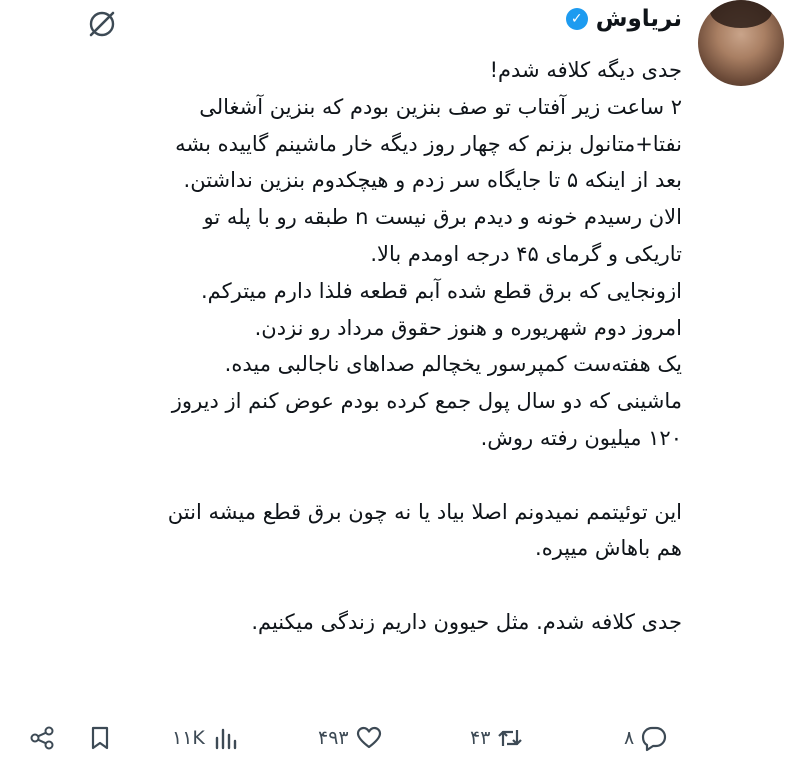 The image size is (800, 770). I want to click on share-button, so click(42, 738).